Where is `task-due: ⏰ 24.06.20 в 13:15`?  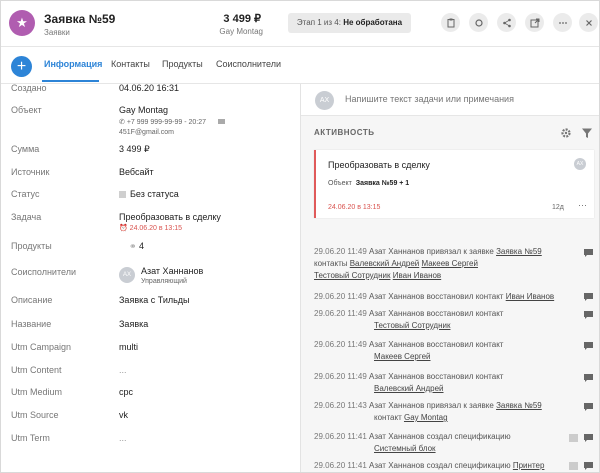
task-due: ⏰ 24.06.20 в 13:15 is located at coordinates (151, 228).